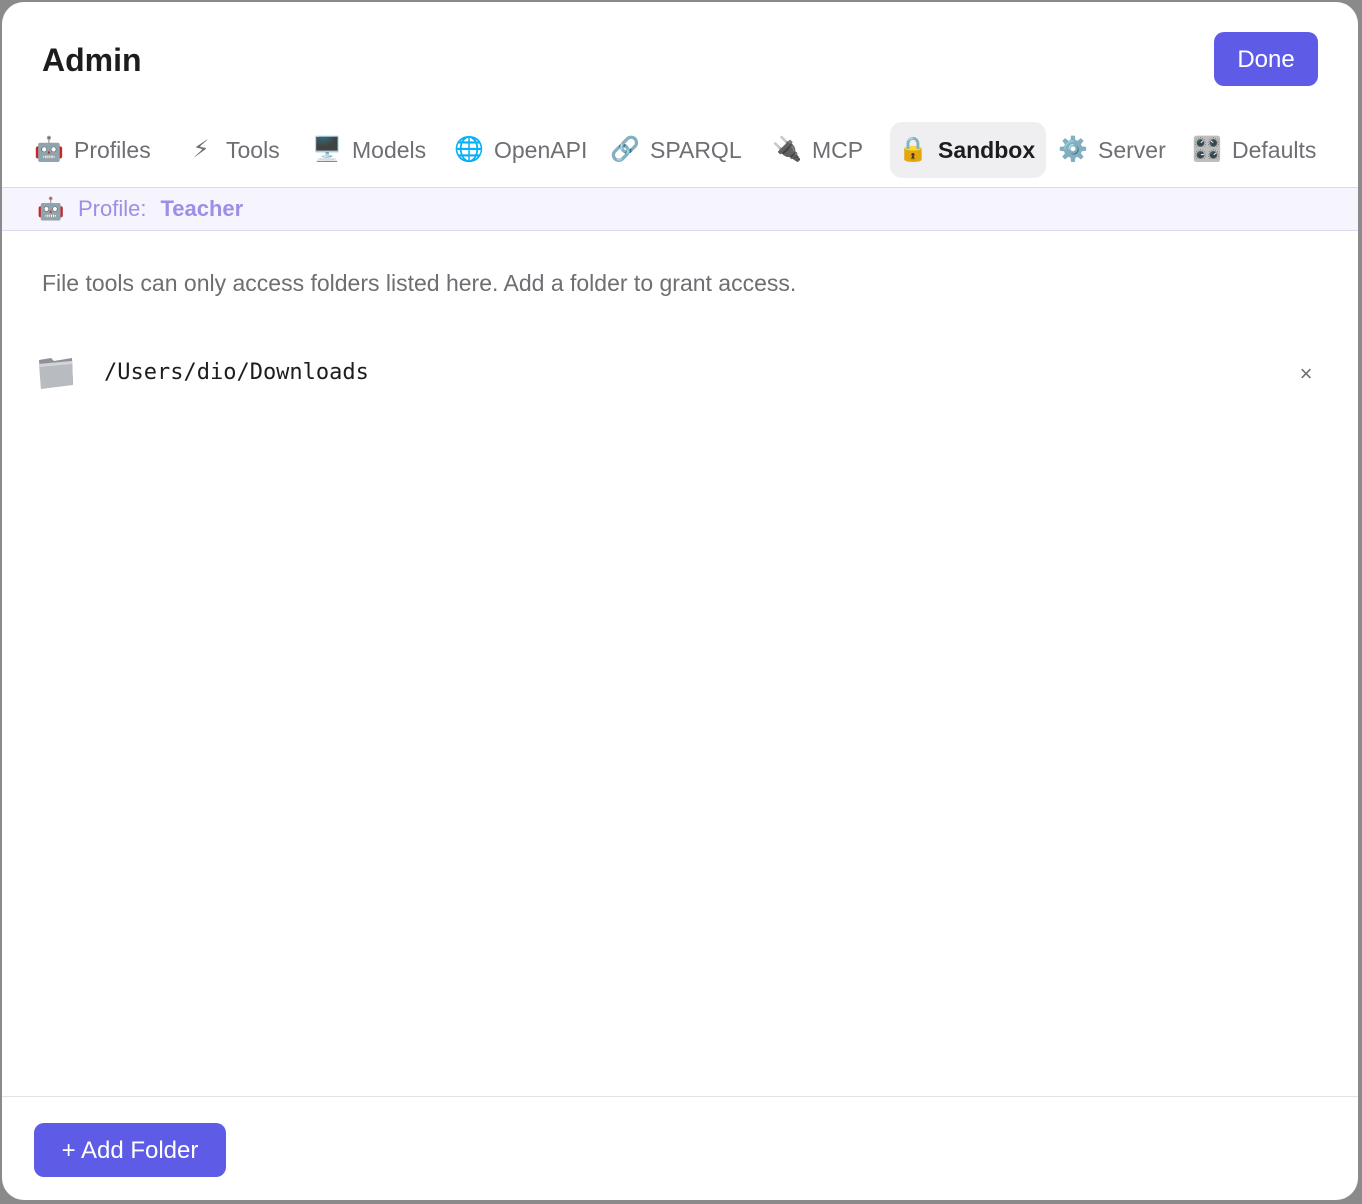  What do you see at coordinates (201, 149) in the screenshot?
I see `lightning-icon: ⚡` at bounding box center [201, 149].